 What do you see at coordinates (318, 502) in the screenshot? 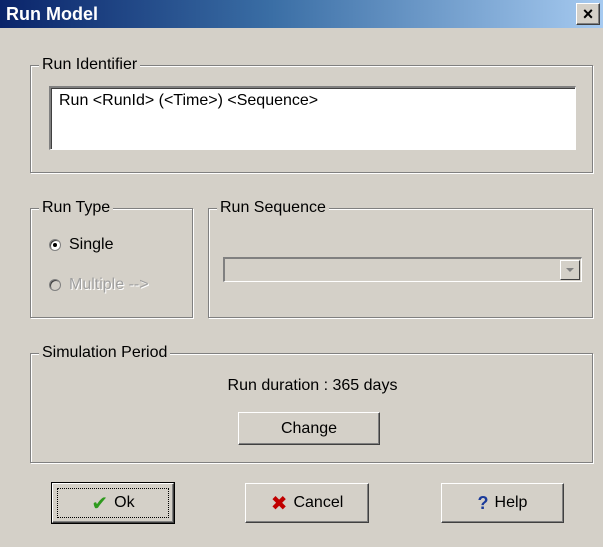
I see `cancel-label: Cancel` at bounding box center [318, 502].